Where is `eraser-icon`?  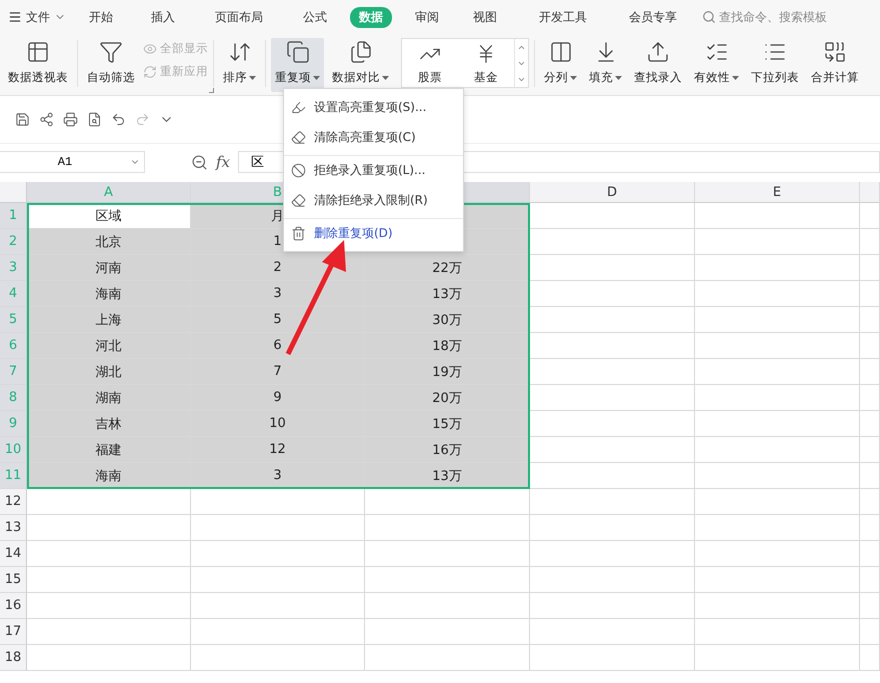 eraser-icon is located at coordinates (298, 137).